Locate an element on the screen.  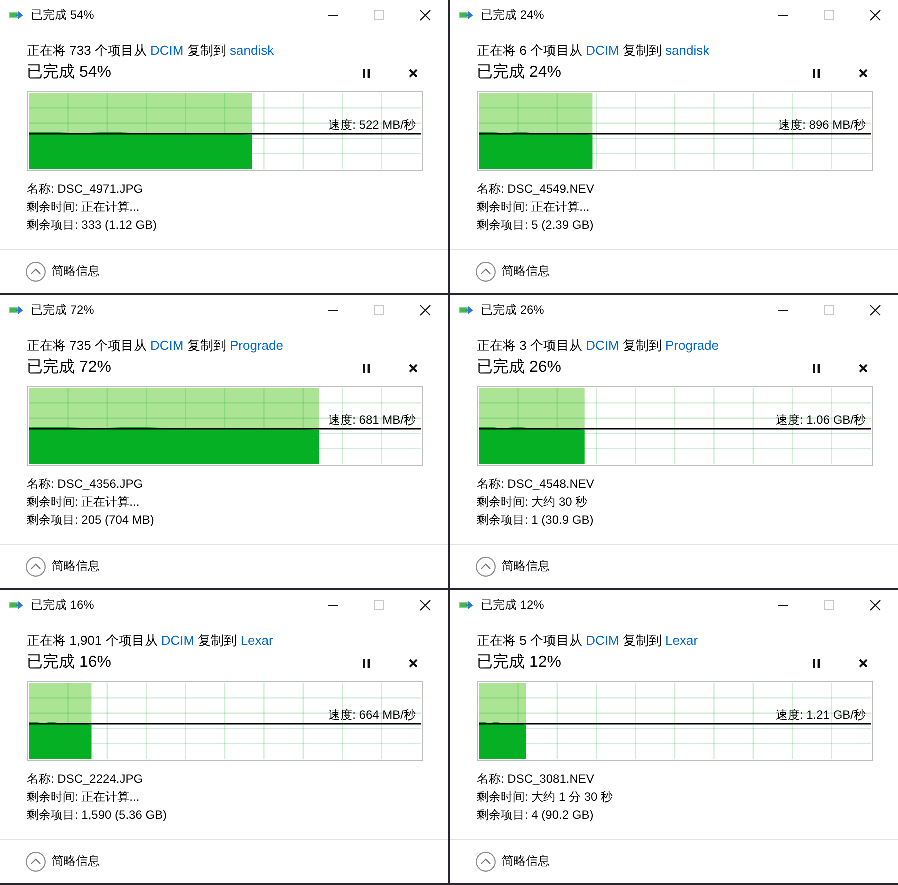
detail-text: 名称: DSC_4548.NEV is located at coordinates (536, 484).